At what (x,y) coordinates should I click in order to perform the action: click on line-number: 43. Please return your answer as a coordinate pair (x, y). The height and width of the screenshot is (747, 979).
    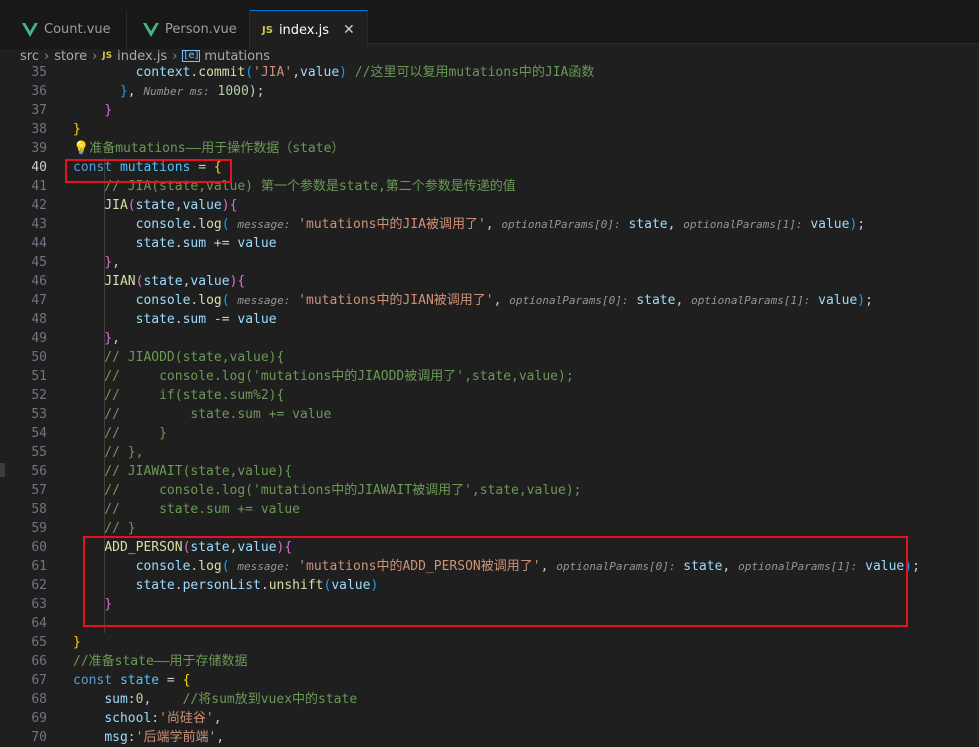
    Looking at the image, I should click on (39, 224).